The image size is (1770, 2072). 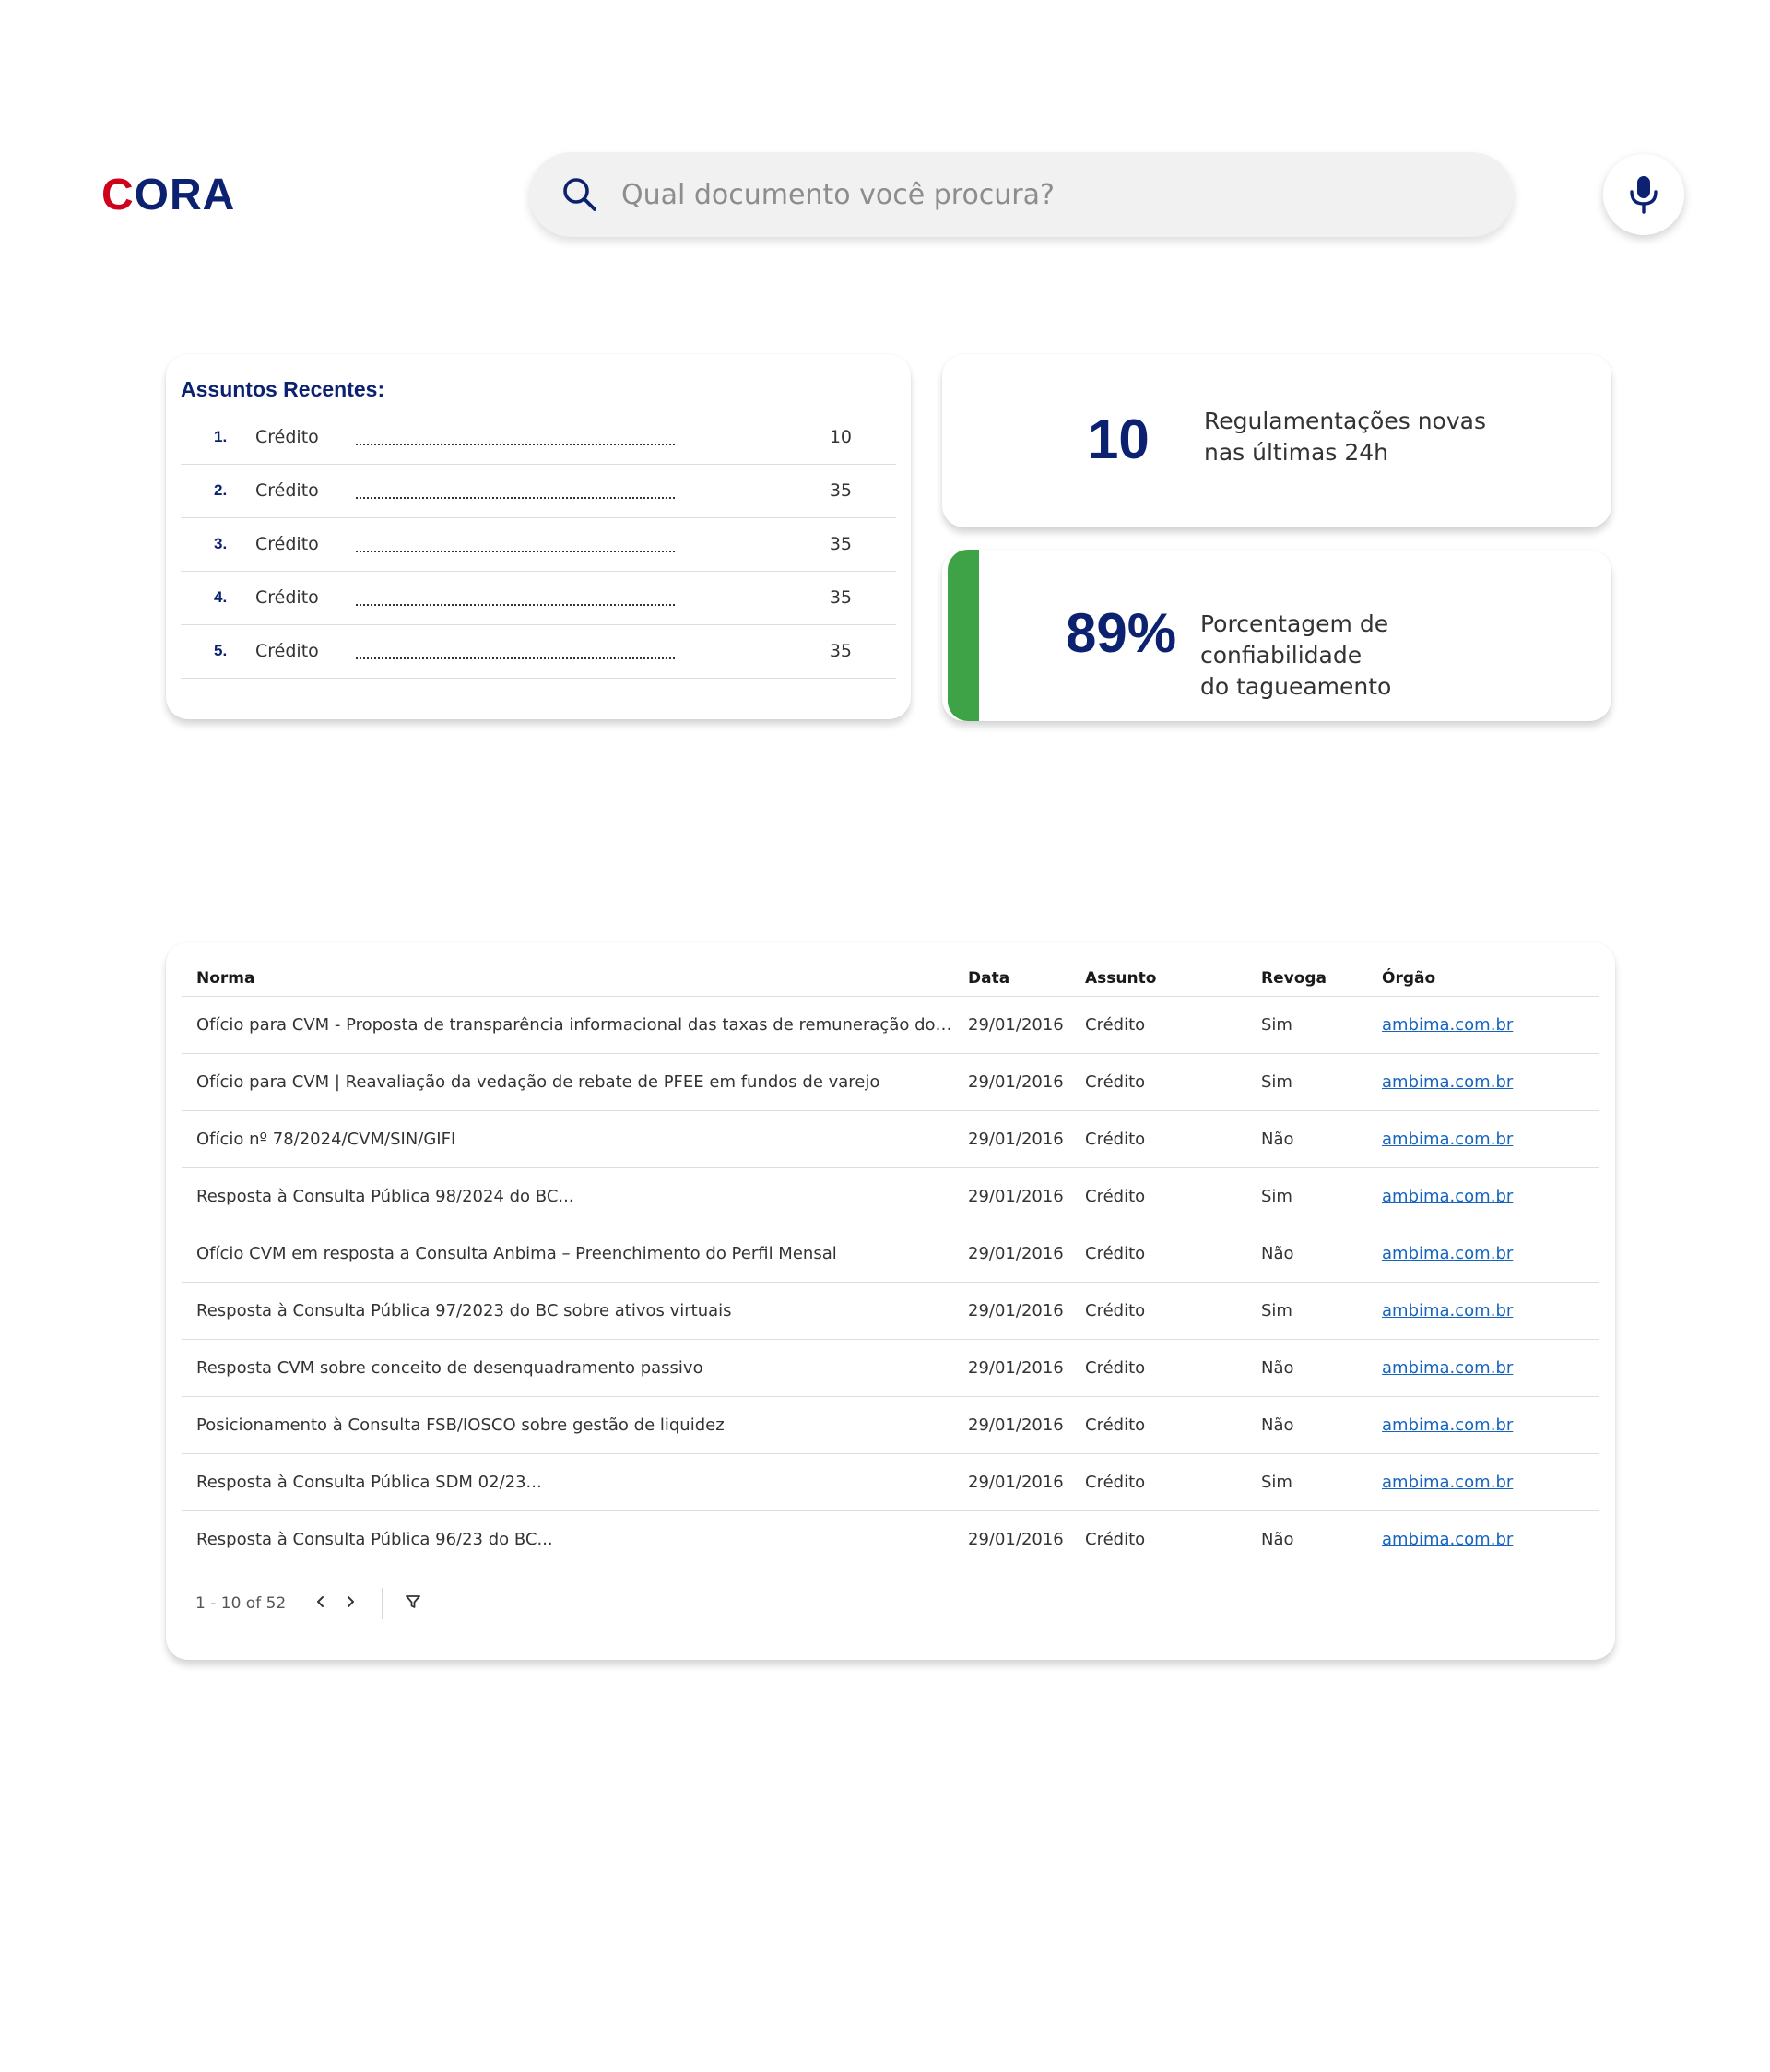 I want to click on column-header-norma: Norma, so click(x=567, y=979).